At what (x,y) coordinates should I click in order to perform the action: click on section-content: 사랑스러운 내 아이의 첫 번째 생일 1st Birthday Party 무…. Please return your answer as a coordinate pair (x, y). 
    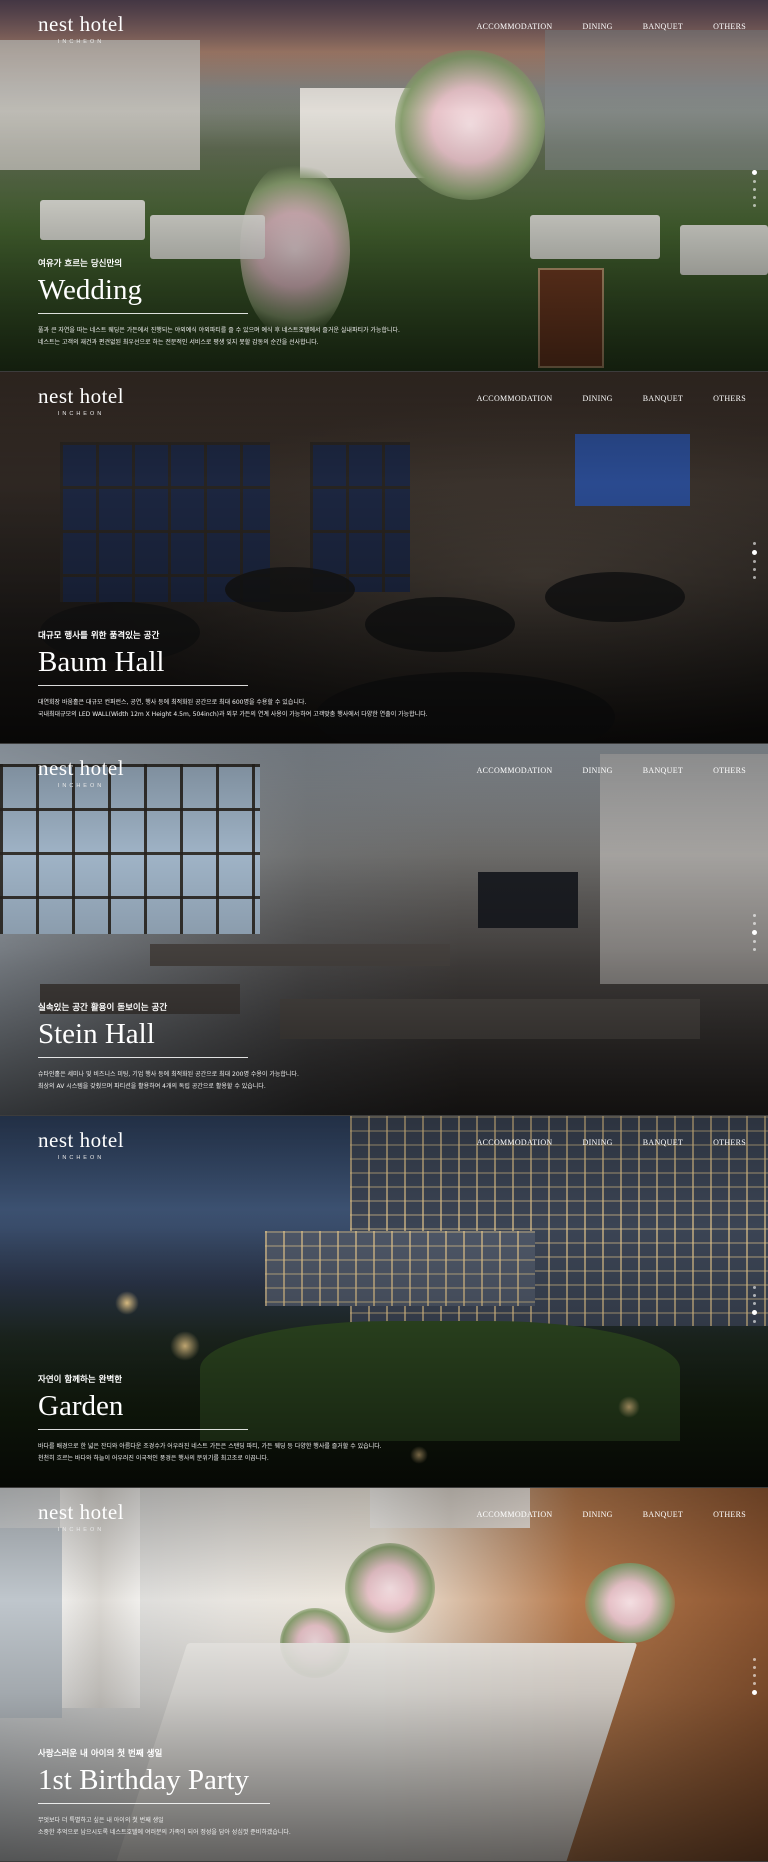
    Looking at the image, I should click on (288, 1793).